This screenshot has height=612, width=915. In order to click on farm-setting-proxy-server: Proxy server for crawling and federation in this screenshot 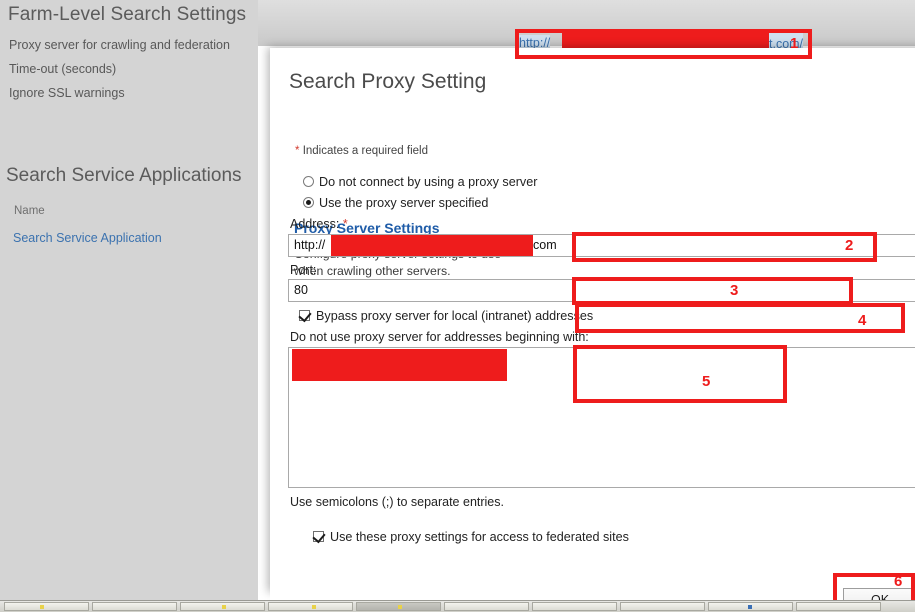, I will do `click(119, 45)`.